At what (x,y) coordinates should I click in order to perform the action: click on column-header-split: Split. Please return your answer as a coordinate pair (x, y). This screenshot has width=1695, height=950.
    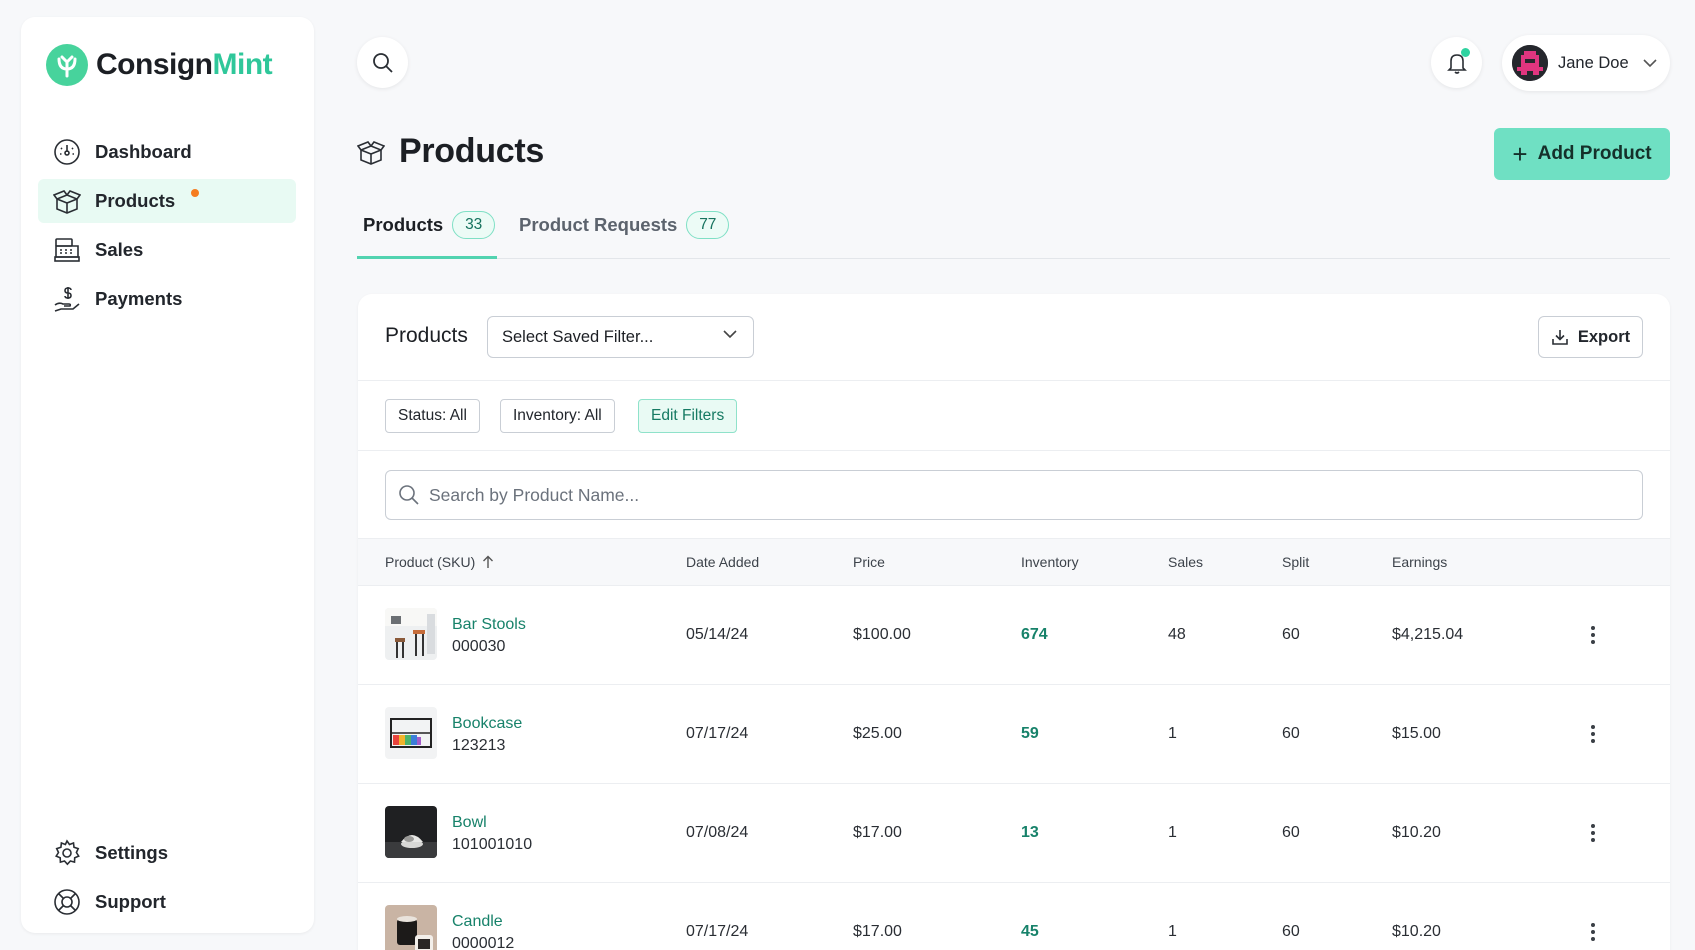
    Looking at the image, I should click on (1295, 562).